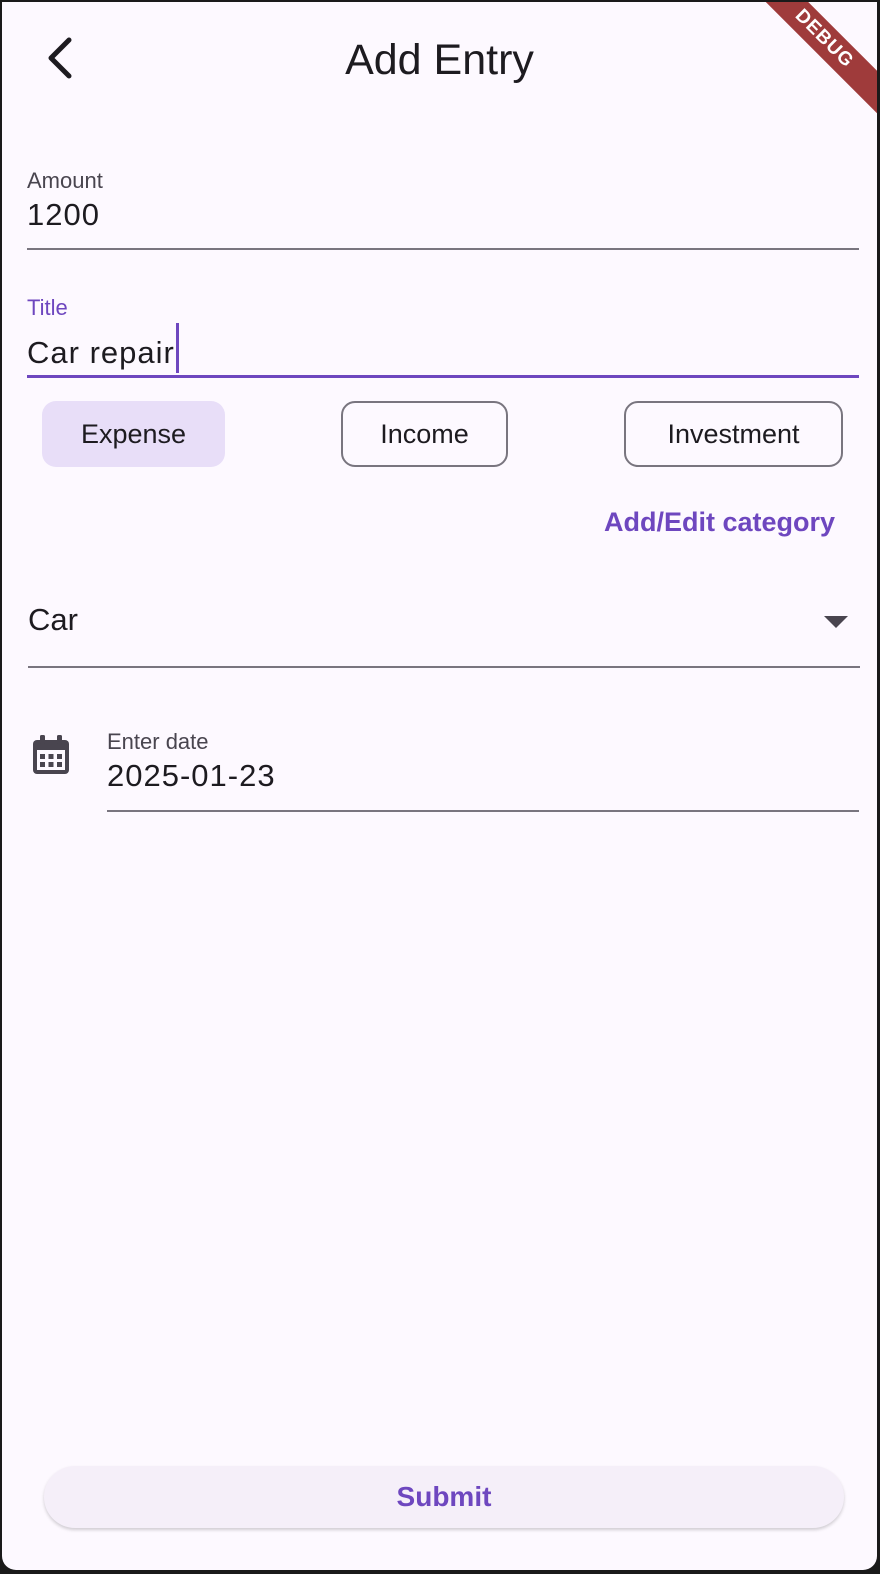 The image size is (880, 1574). Describe the element at coordinates (177, 348) in the screenshot. I see `text-caret` at that location.